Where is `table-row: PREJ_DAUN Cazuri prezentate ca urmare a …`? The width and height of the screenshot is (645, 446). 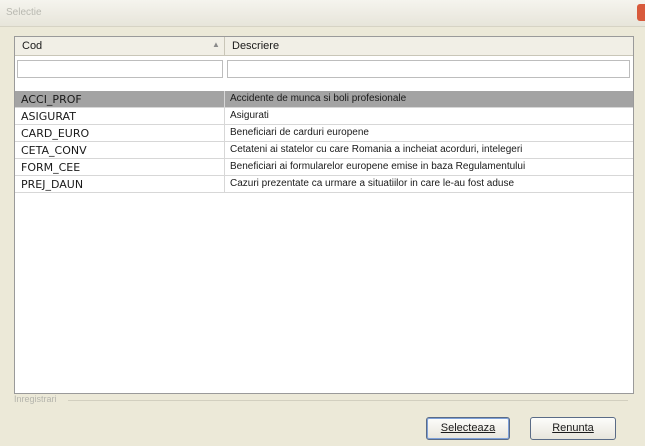
table-row: PREJ_DAUN Cazuri prezentate ca urmare a … is located at coordinates (324, 184).